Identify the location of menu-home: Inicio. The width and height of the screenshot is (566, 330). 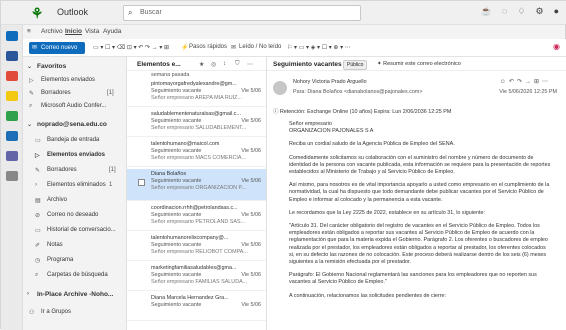
(73, 31).